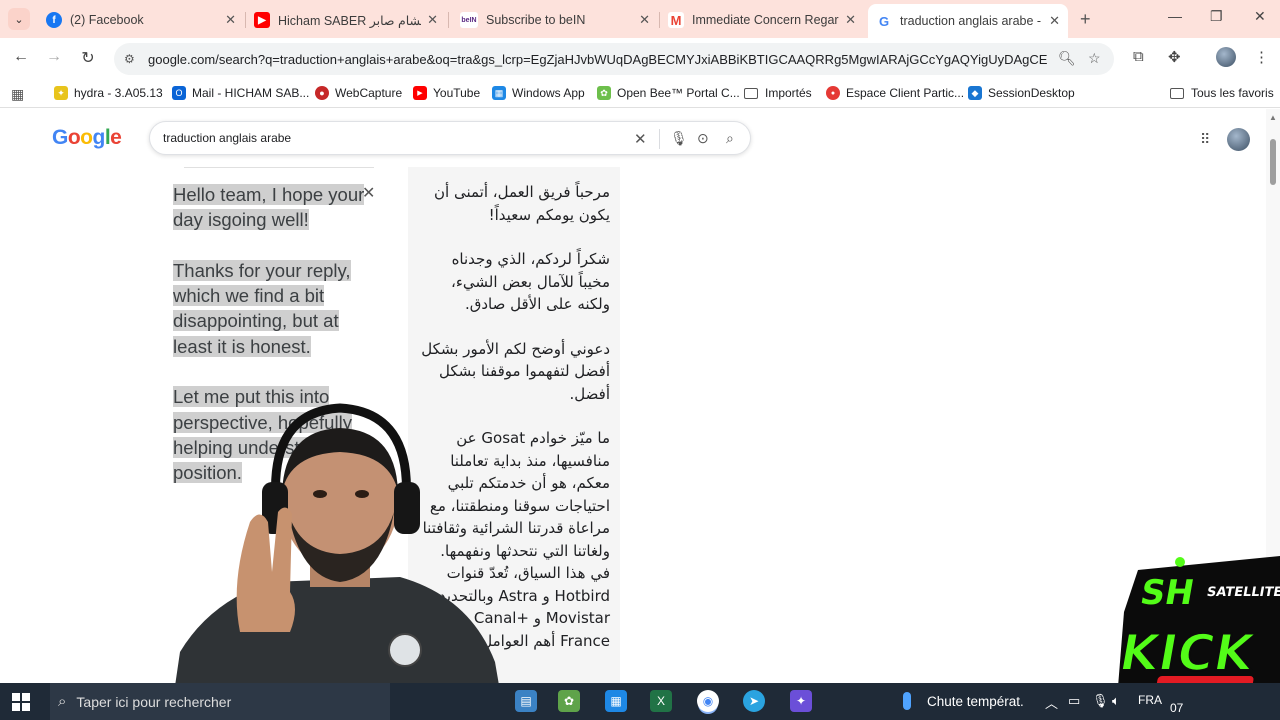 This screenshot has height=720, width=1280. Describe the element at coordinates (1176, 708) in the screenshot. I see `taskbar-clock: 07` at that location.